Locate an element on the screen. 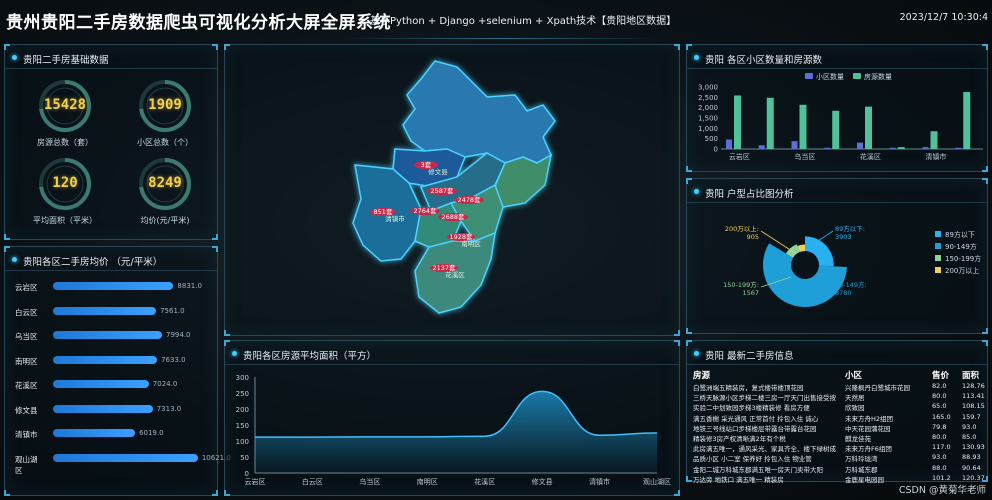  x-tick-label: 白云区 is located at coordinates (312, 481).